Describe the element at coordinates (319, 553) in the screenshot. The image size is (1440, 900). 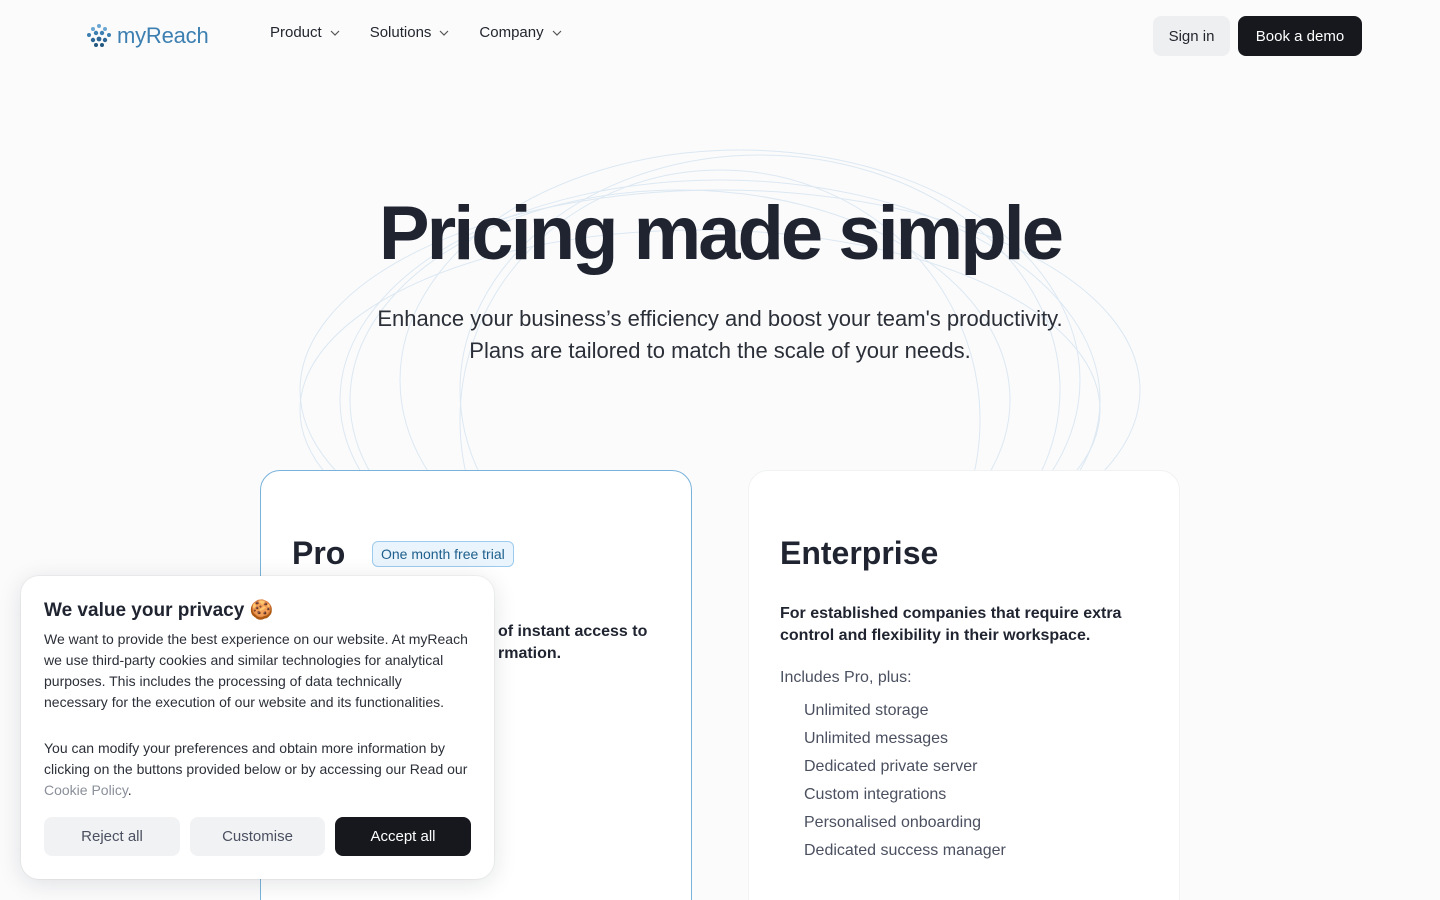
I see `pro-plan-title: Pro` at that location.